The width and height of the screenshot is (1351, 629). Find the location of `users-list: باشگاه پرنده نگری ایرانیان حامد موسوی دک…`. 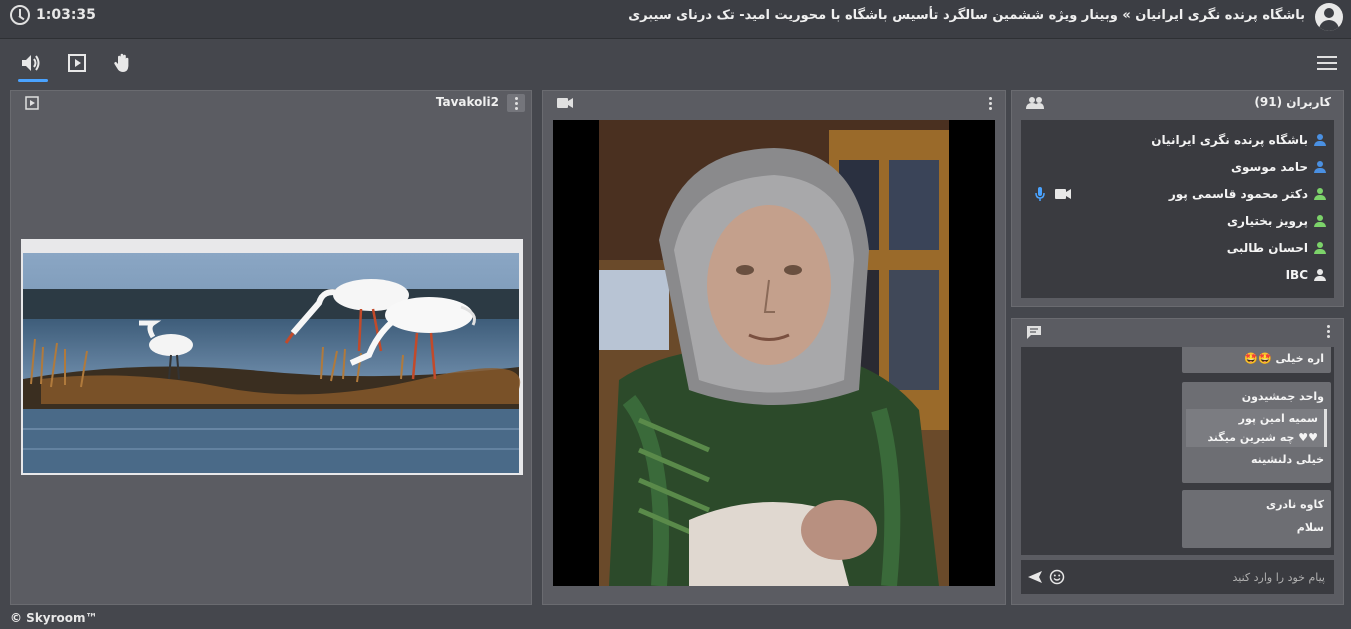

users-list: باشگاه پرنده نگری ایرانیان حامد موسوی دک… is located at coordinates (1177, 209).